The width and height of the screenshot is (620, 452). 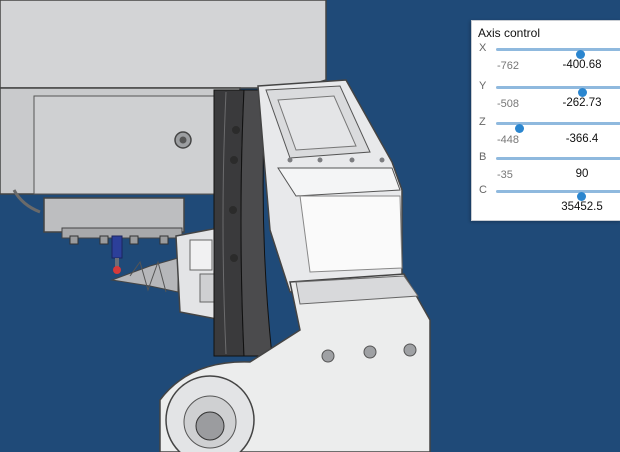 I want to click on axis-slider-y, so click(x=558, y=91).